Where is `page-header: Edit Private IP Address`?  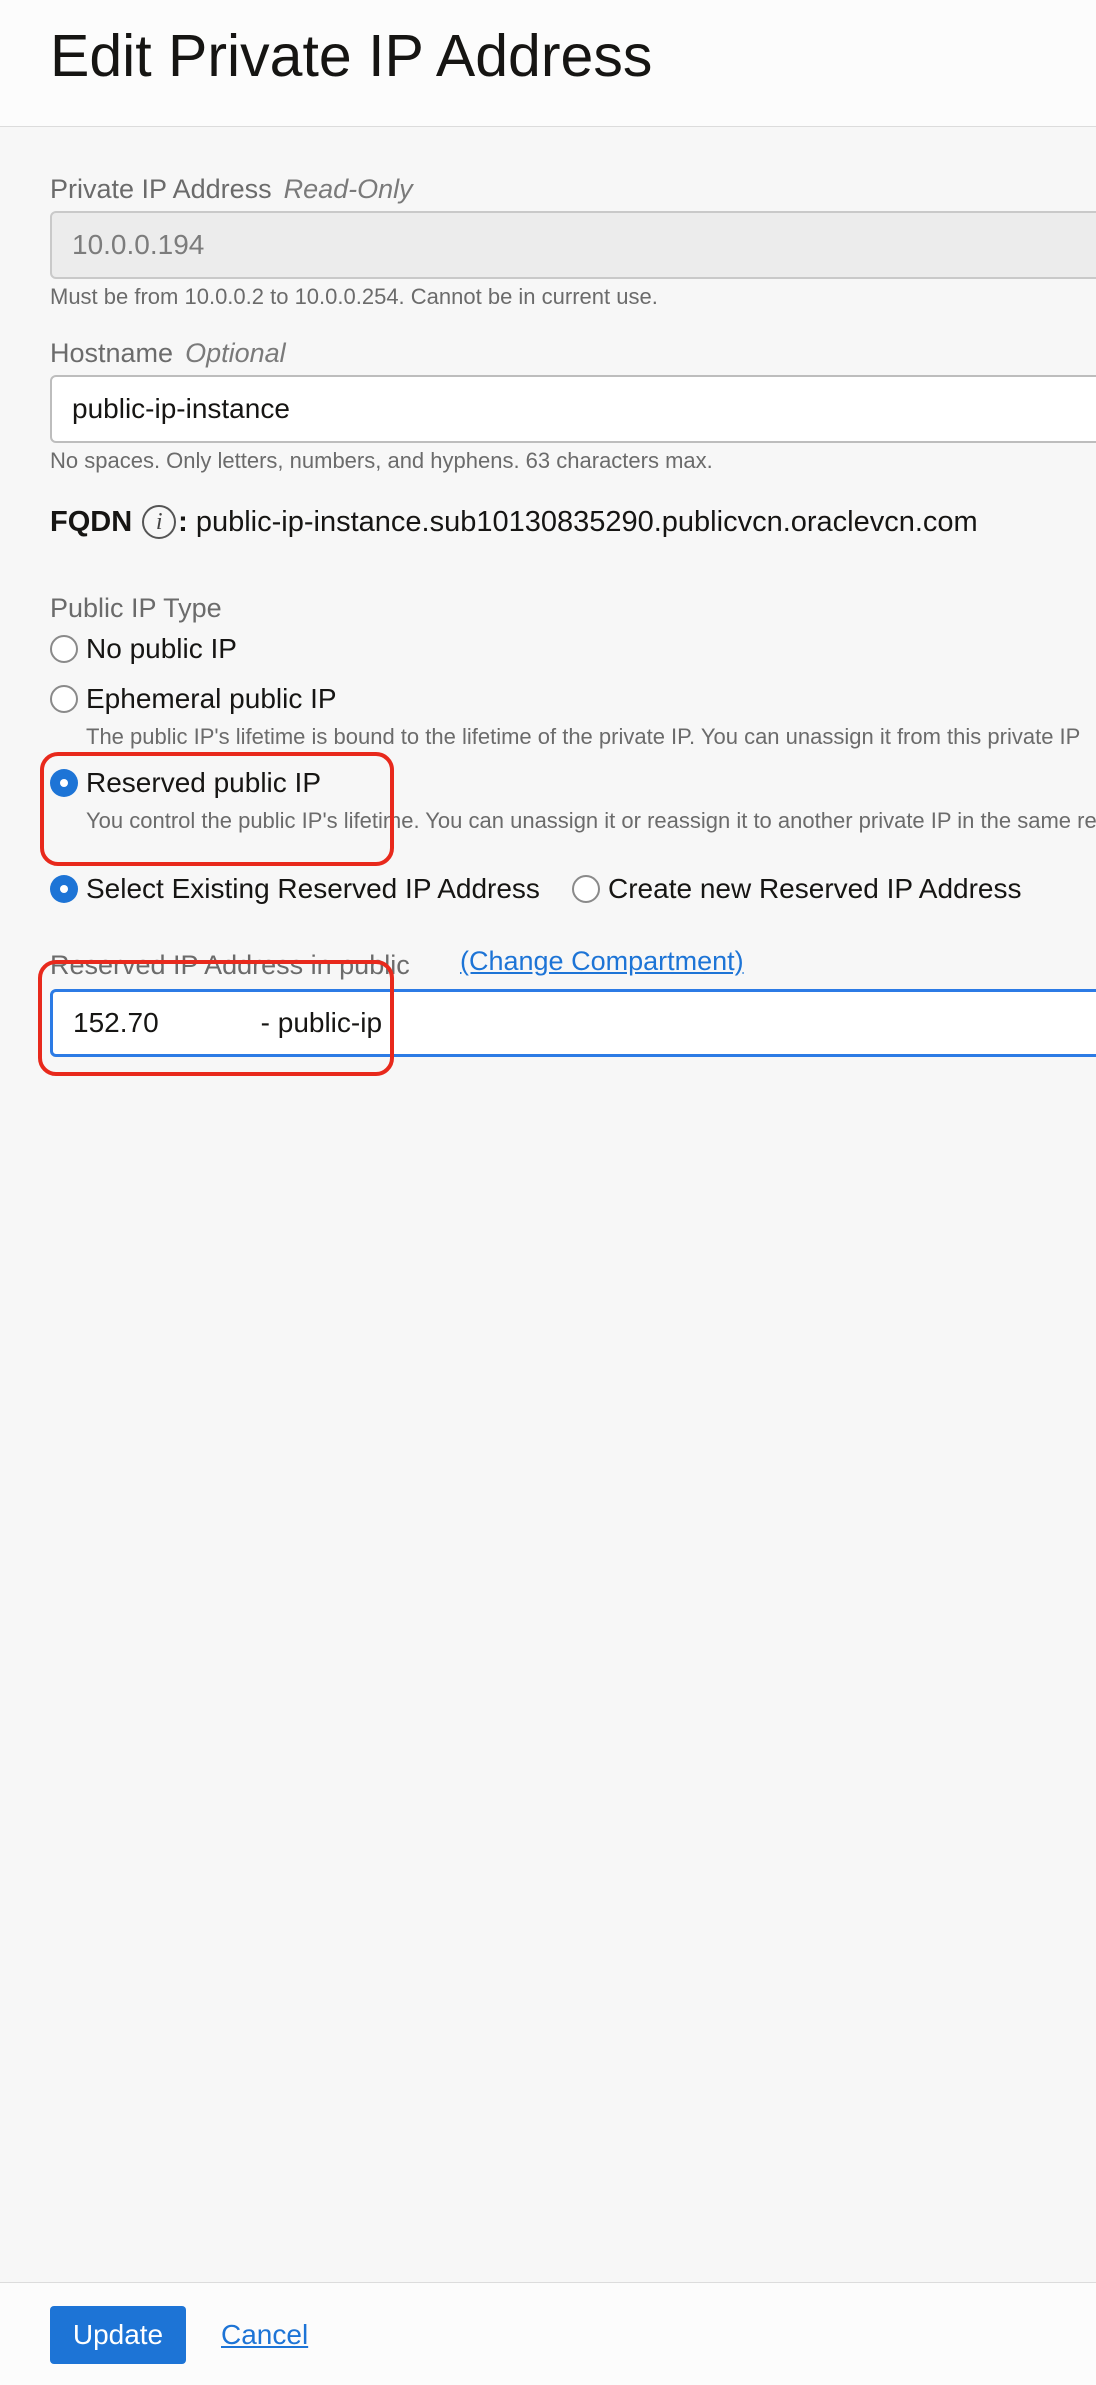
page-header: Edit Private IP Address is located at coordinates (548, 63).